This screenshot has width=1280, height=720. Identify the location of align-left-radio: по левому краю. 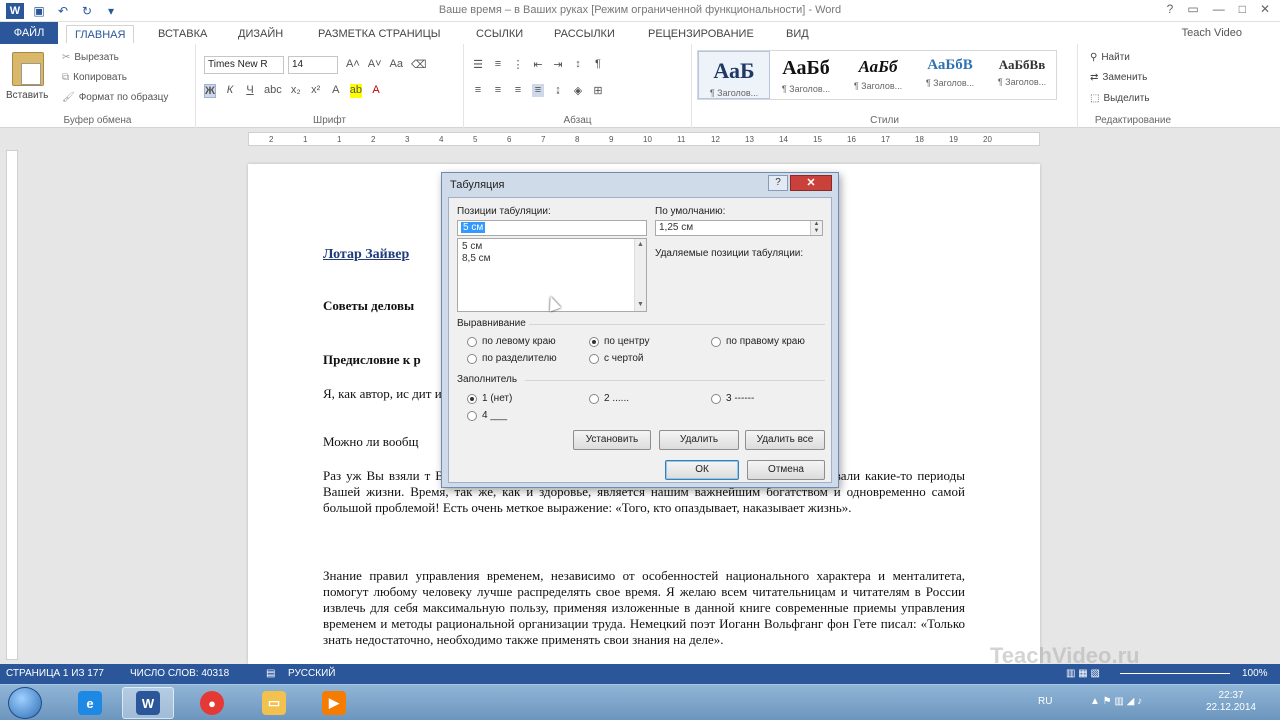
(511, 341).